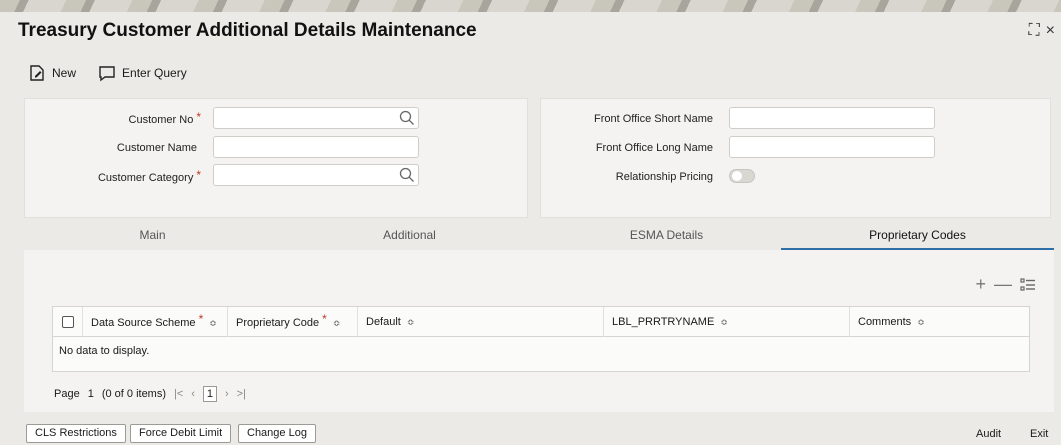 The width and height of the screenshot is (1061, 445). Describe the element at coordinates (742, 176) in the screenshot. I see `relationship-pricing-toggle` at that location.